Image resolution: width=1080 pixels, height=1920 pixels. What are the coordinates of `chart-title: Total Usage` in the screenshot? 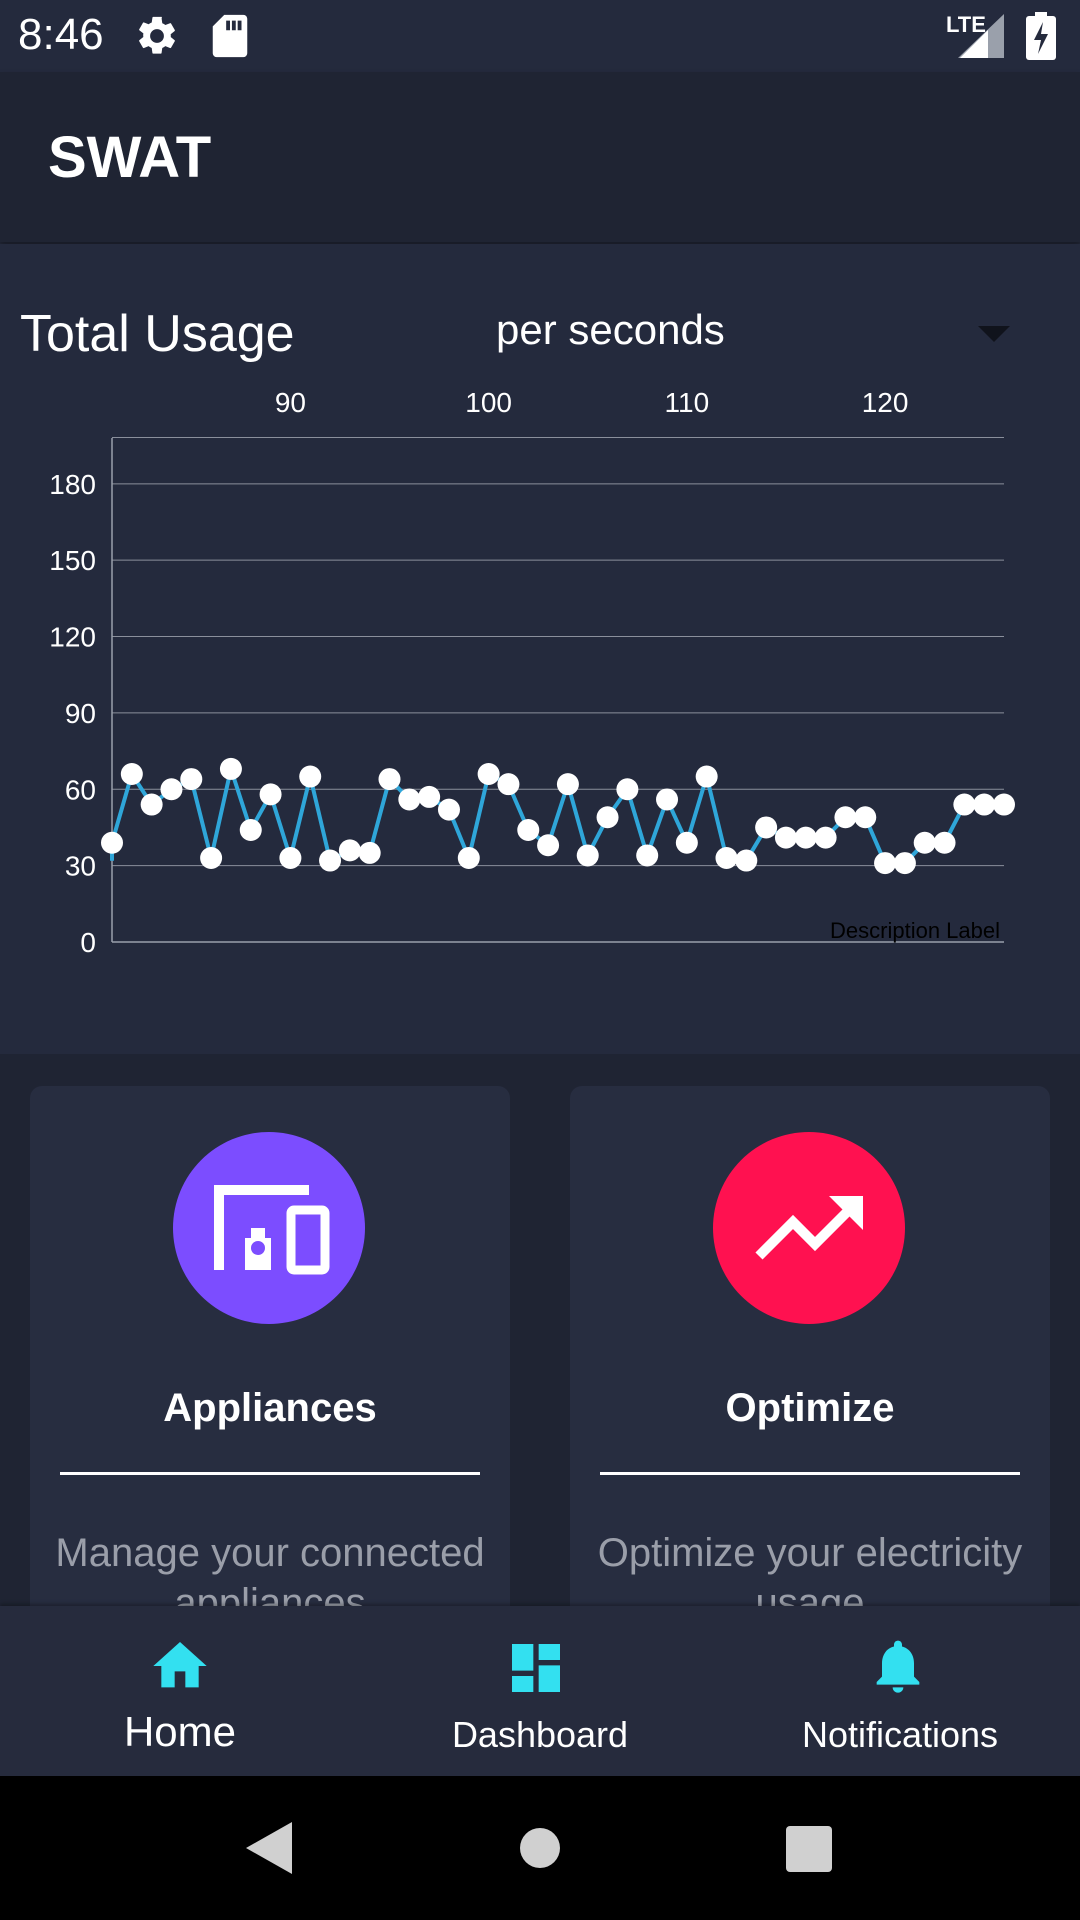 It's located at (157, 334).